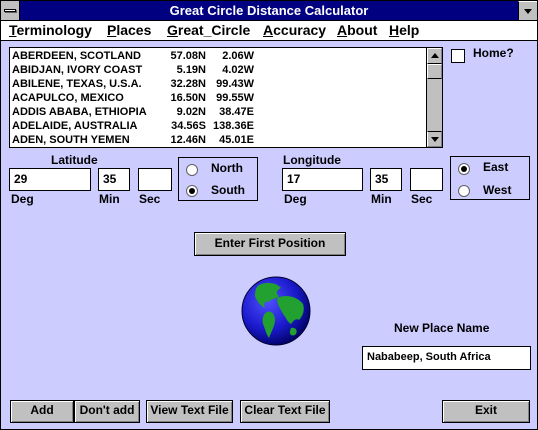  What do you see at coordinates (188, 140) in the screenshot?
I see `place-latitude: 12.46N` at bounding box center [188, 140].